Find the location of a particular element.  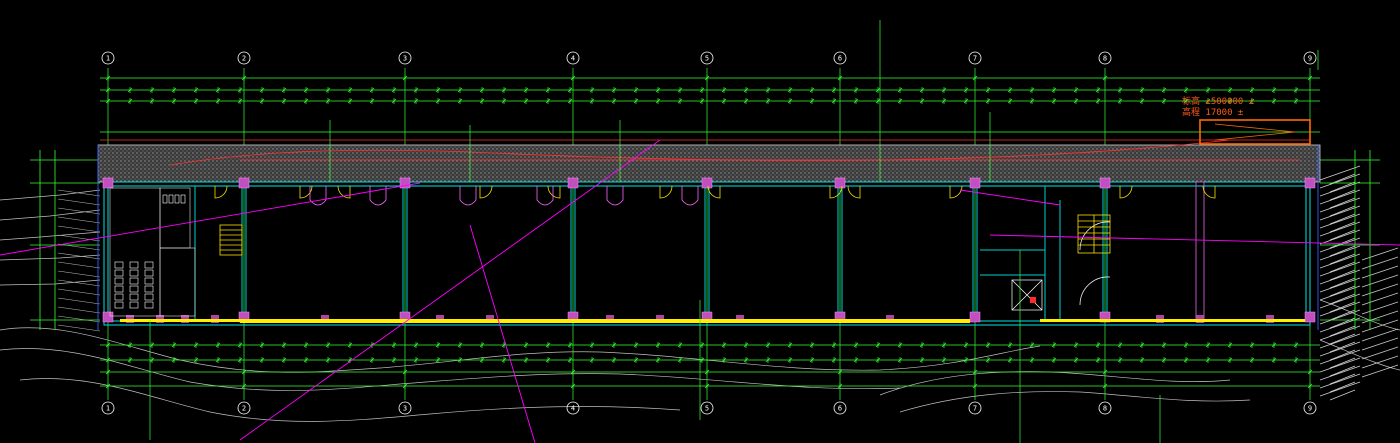

elevation-note-line1: 标高 ±500000 ± is located at coordinates (1218, 101).